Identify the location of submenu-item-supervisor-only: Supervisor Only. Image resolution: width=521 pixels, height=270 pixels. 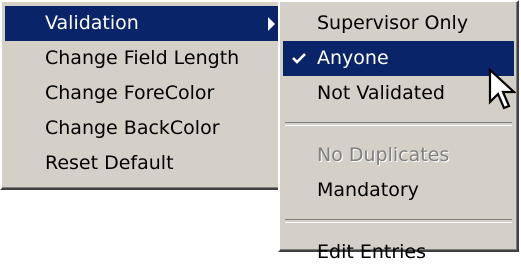
(398, 23).